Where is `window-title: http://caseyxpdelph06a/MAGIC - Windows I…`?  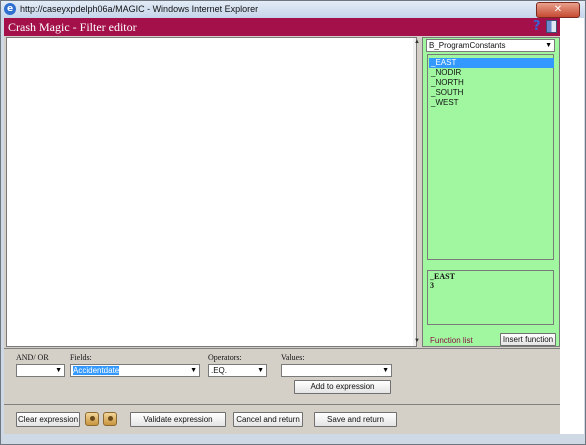 window-title: http://caseyxpdelph06a/MAGIC - Windows I… is located at coordinates (139, 9).